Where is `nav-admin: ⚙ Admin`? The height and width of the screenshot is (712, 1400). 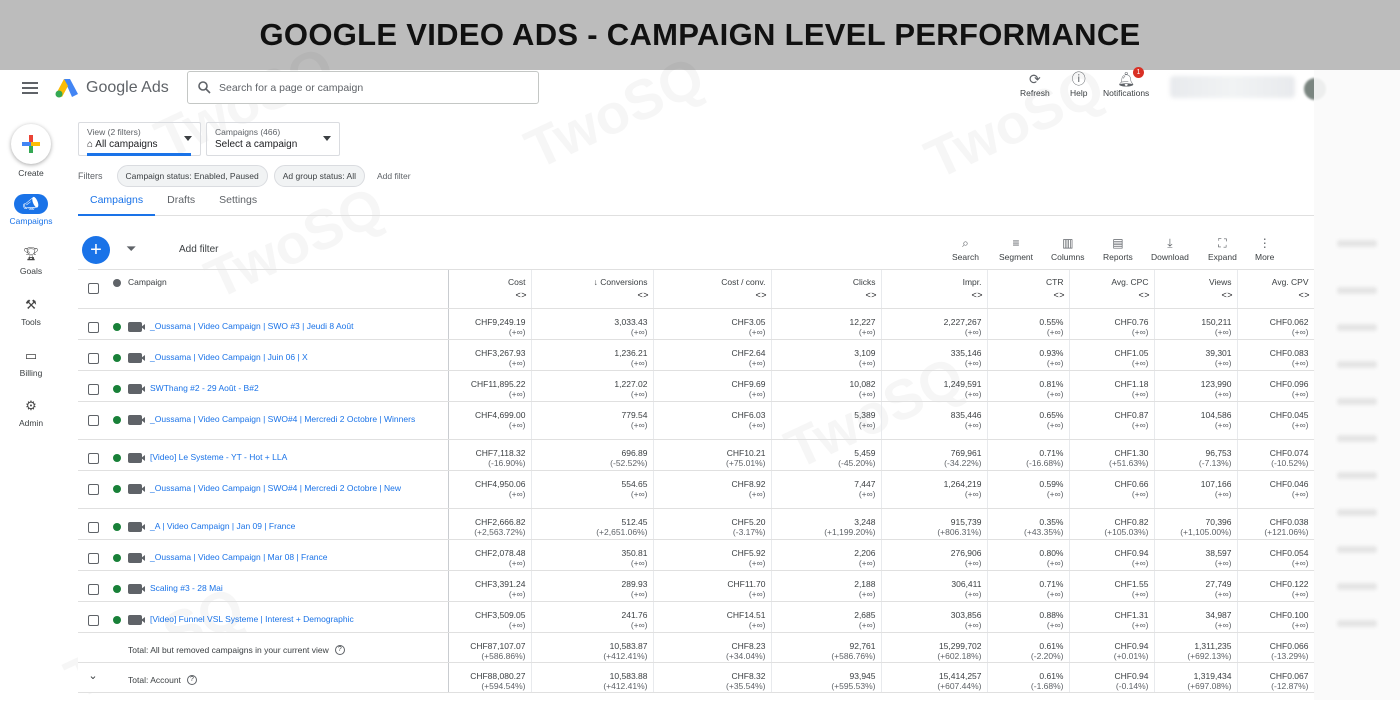 nav-admin: ⚙ Admin is located at coordinates (31, 412).